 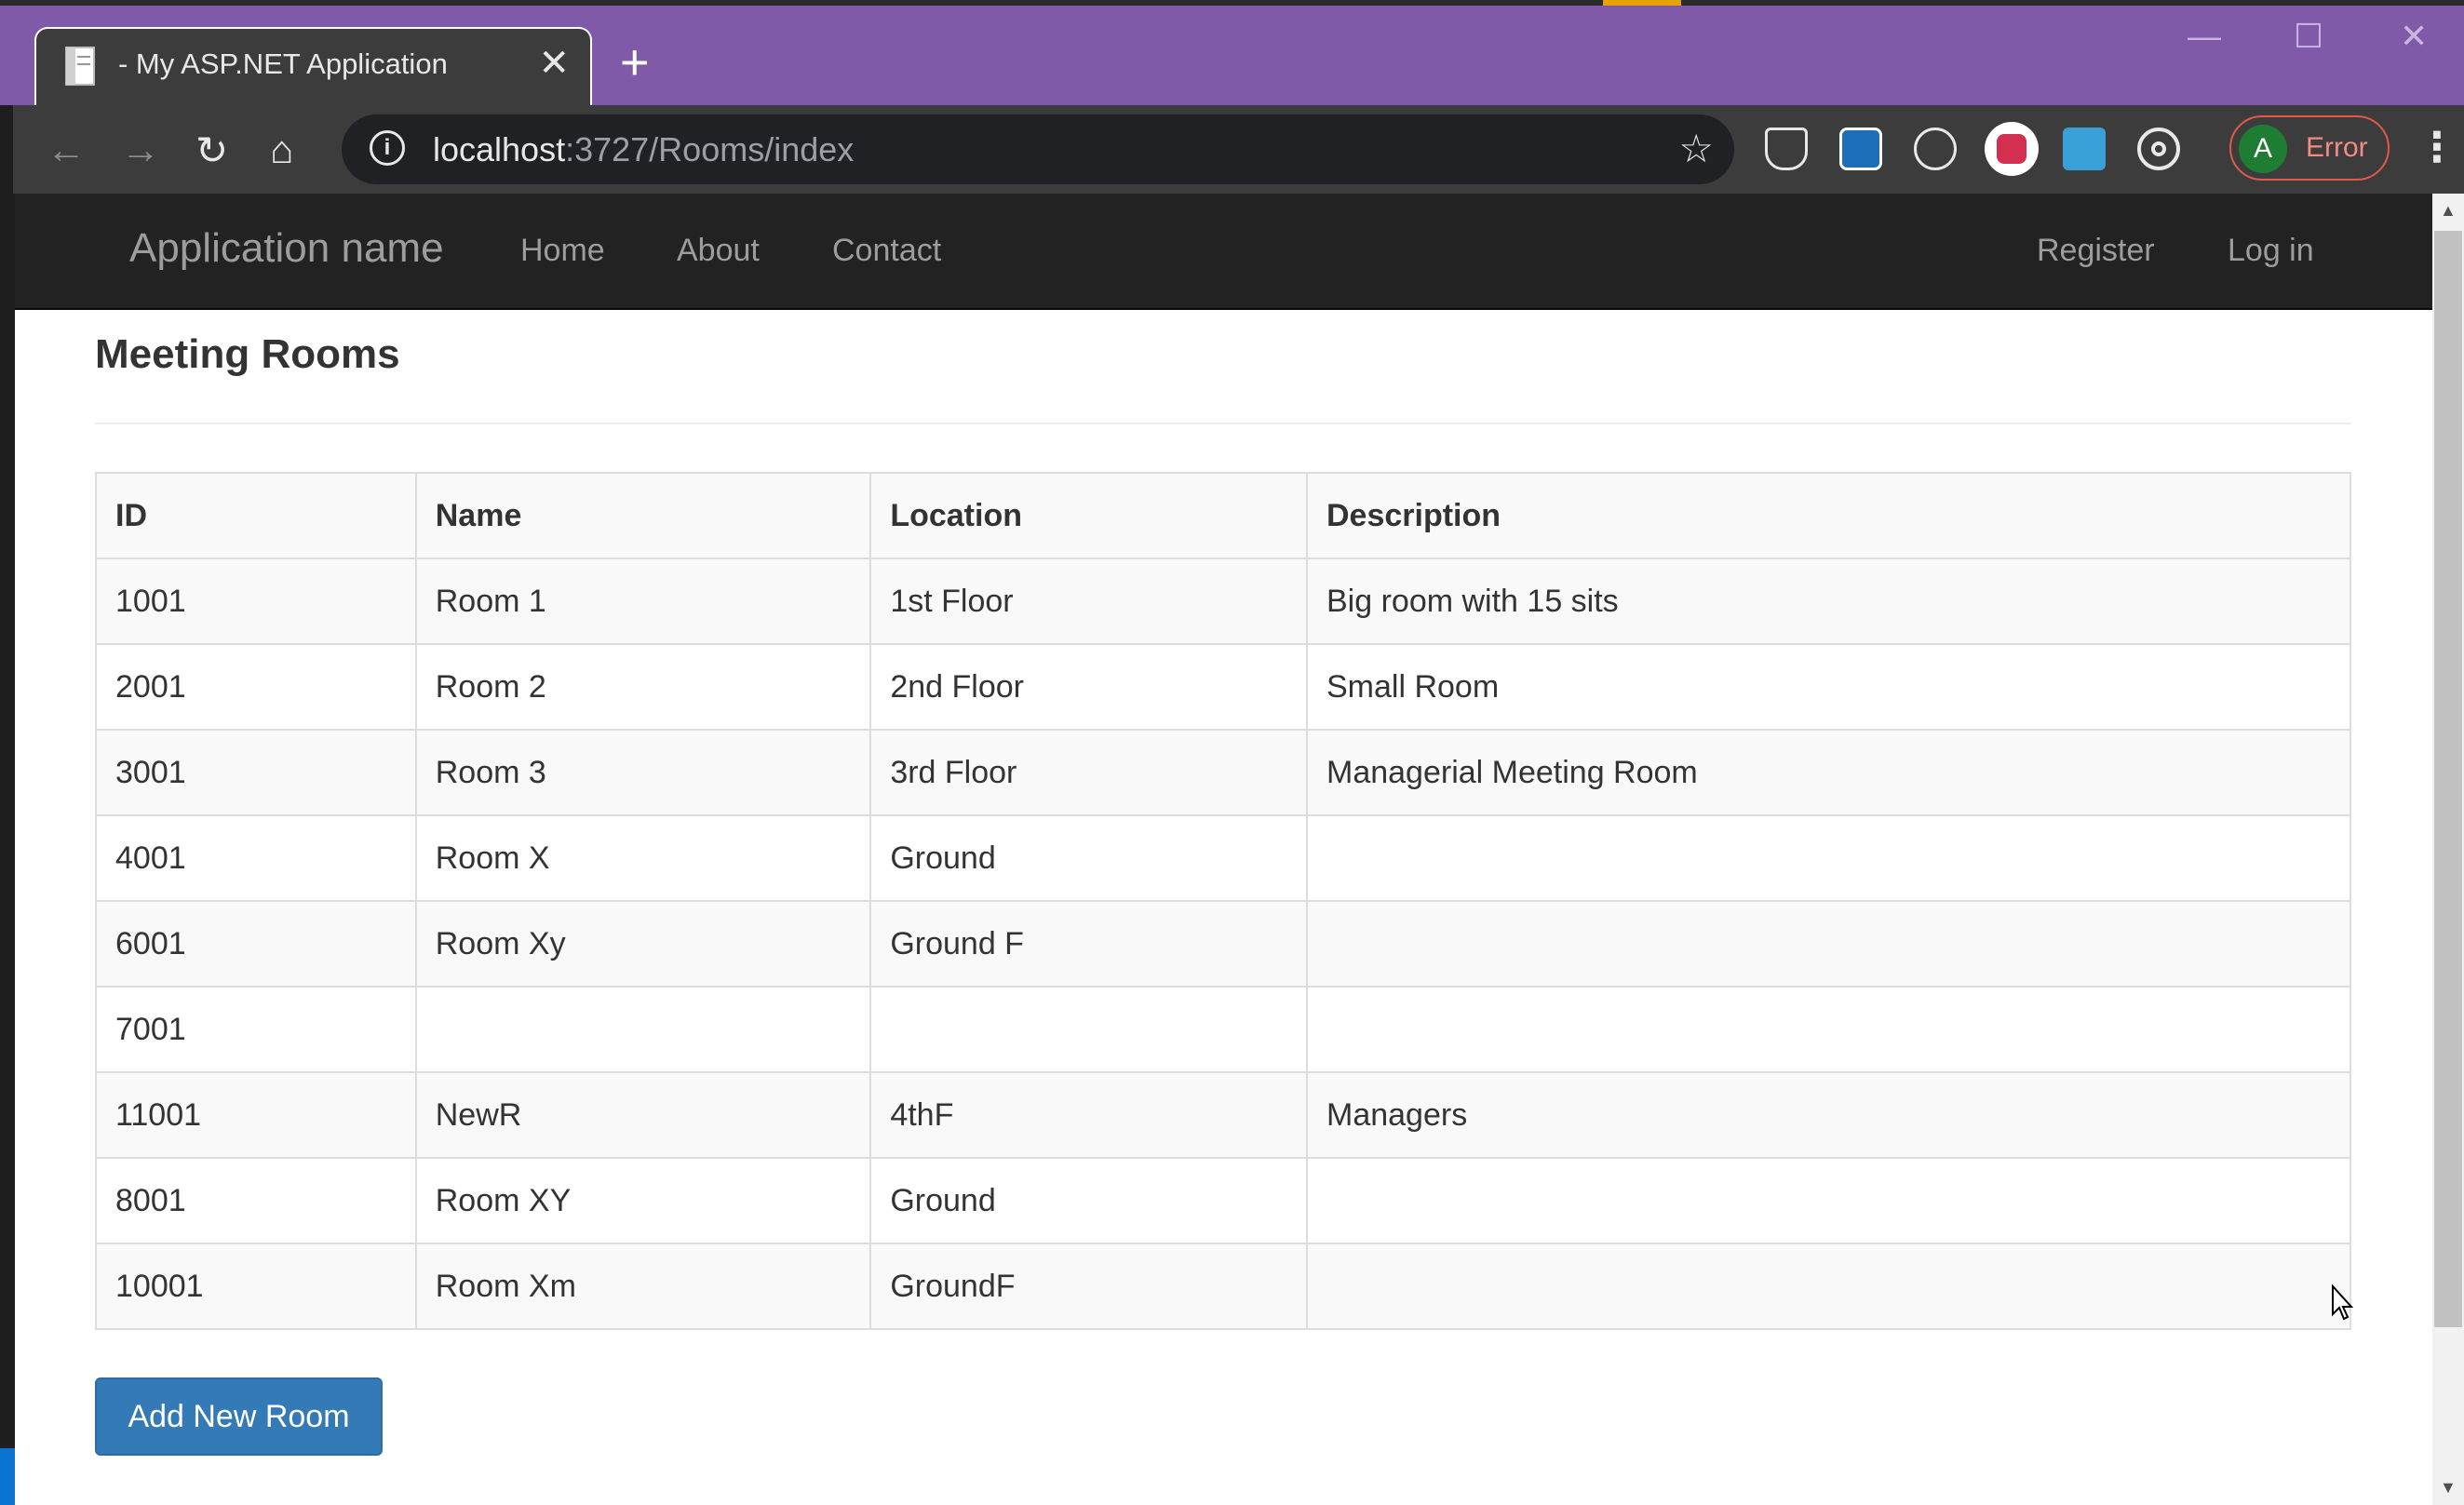 What do you see at coordinates (1860, 149) in the screenshot?
I see `translate-extension-icon` at bounding box center [1860, 149].